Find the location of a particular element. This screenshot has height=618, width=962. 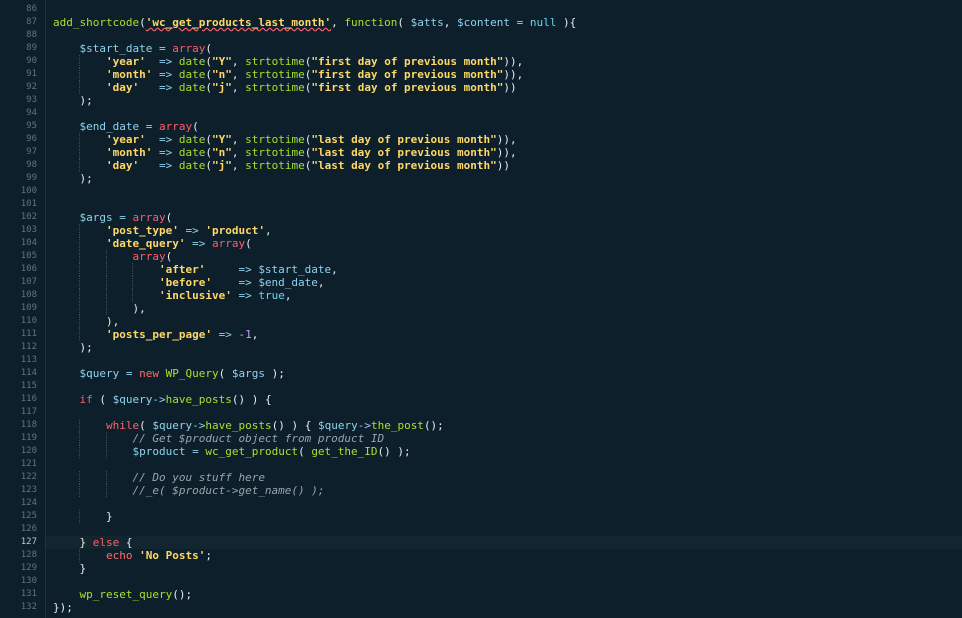

code-line: 109 ), is located at coordinates (491, 308).